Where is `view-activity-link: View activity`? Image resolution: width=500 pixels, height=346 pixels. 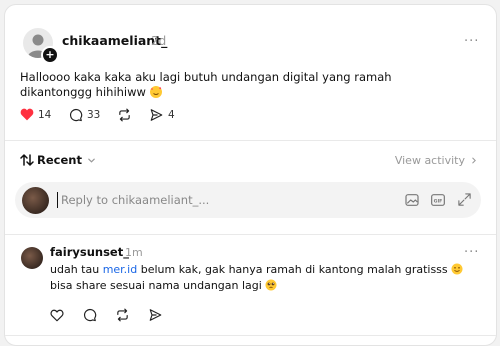
view-activity-link: View activity is located at coordinates (436, 160).